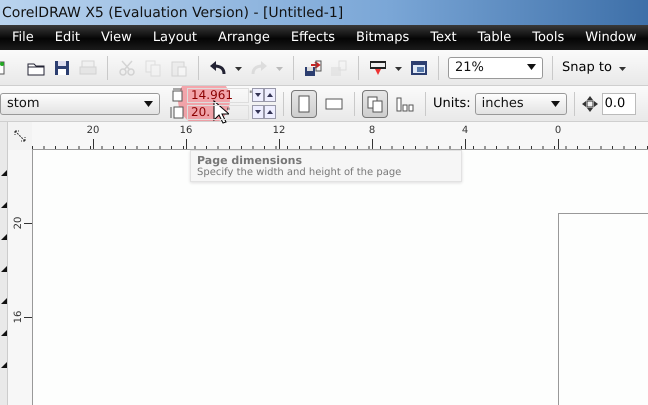  What do you see at coordinates (20, 277) in the screenshot?
I see `vertical-ruler: 20 16` at bounding box center [20, 277].